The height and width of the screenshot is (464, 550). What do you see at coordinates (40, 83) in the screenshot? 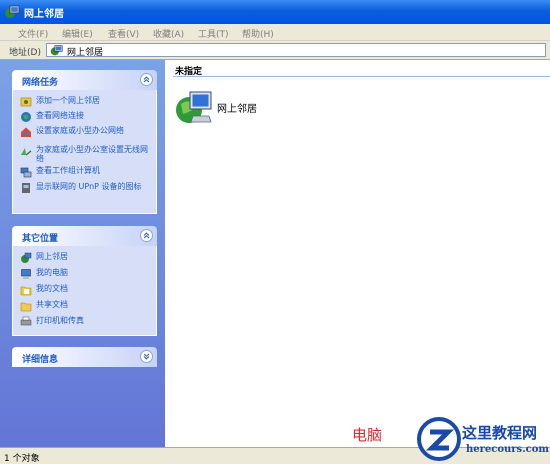
I see `network-tasks-title: 网络任务` at bounding box center [40, 83].